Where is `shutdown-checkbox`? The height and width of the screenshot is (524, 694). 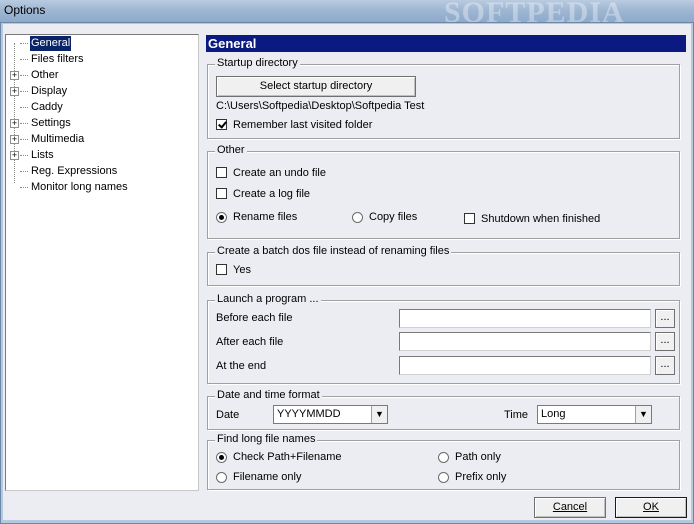
shutdown-checkbox is located at coordinates (469, 218).